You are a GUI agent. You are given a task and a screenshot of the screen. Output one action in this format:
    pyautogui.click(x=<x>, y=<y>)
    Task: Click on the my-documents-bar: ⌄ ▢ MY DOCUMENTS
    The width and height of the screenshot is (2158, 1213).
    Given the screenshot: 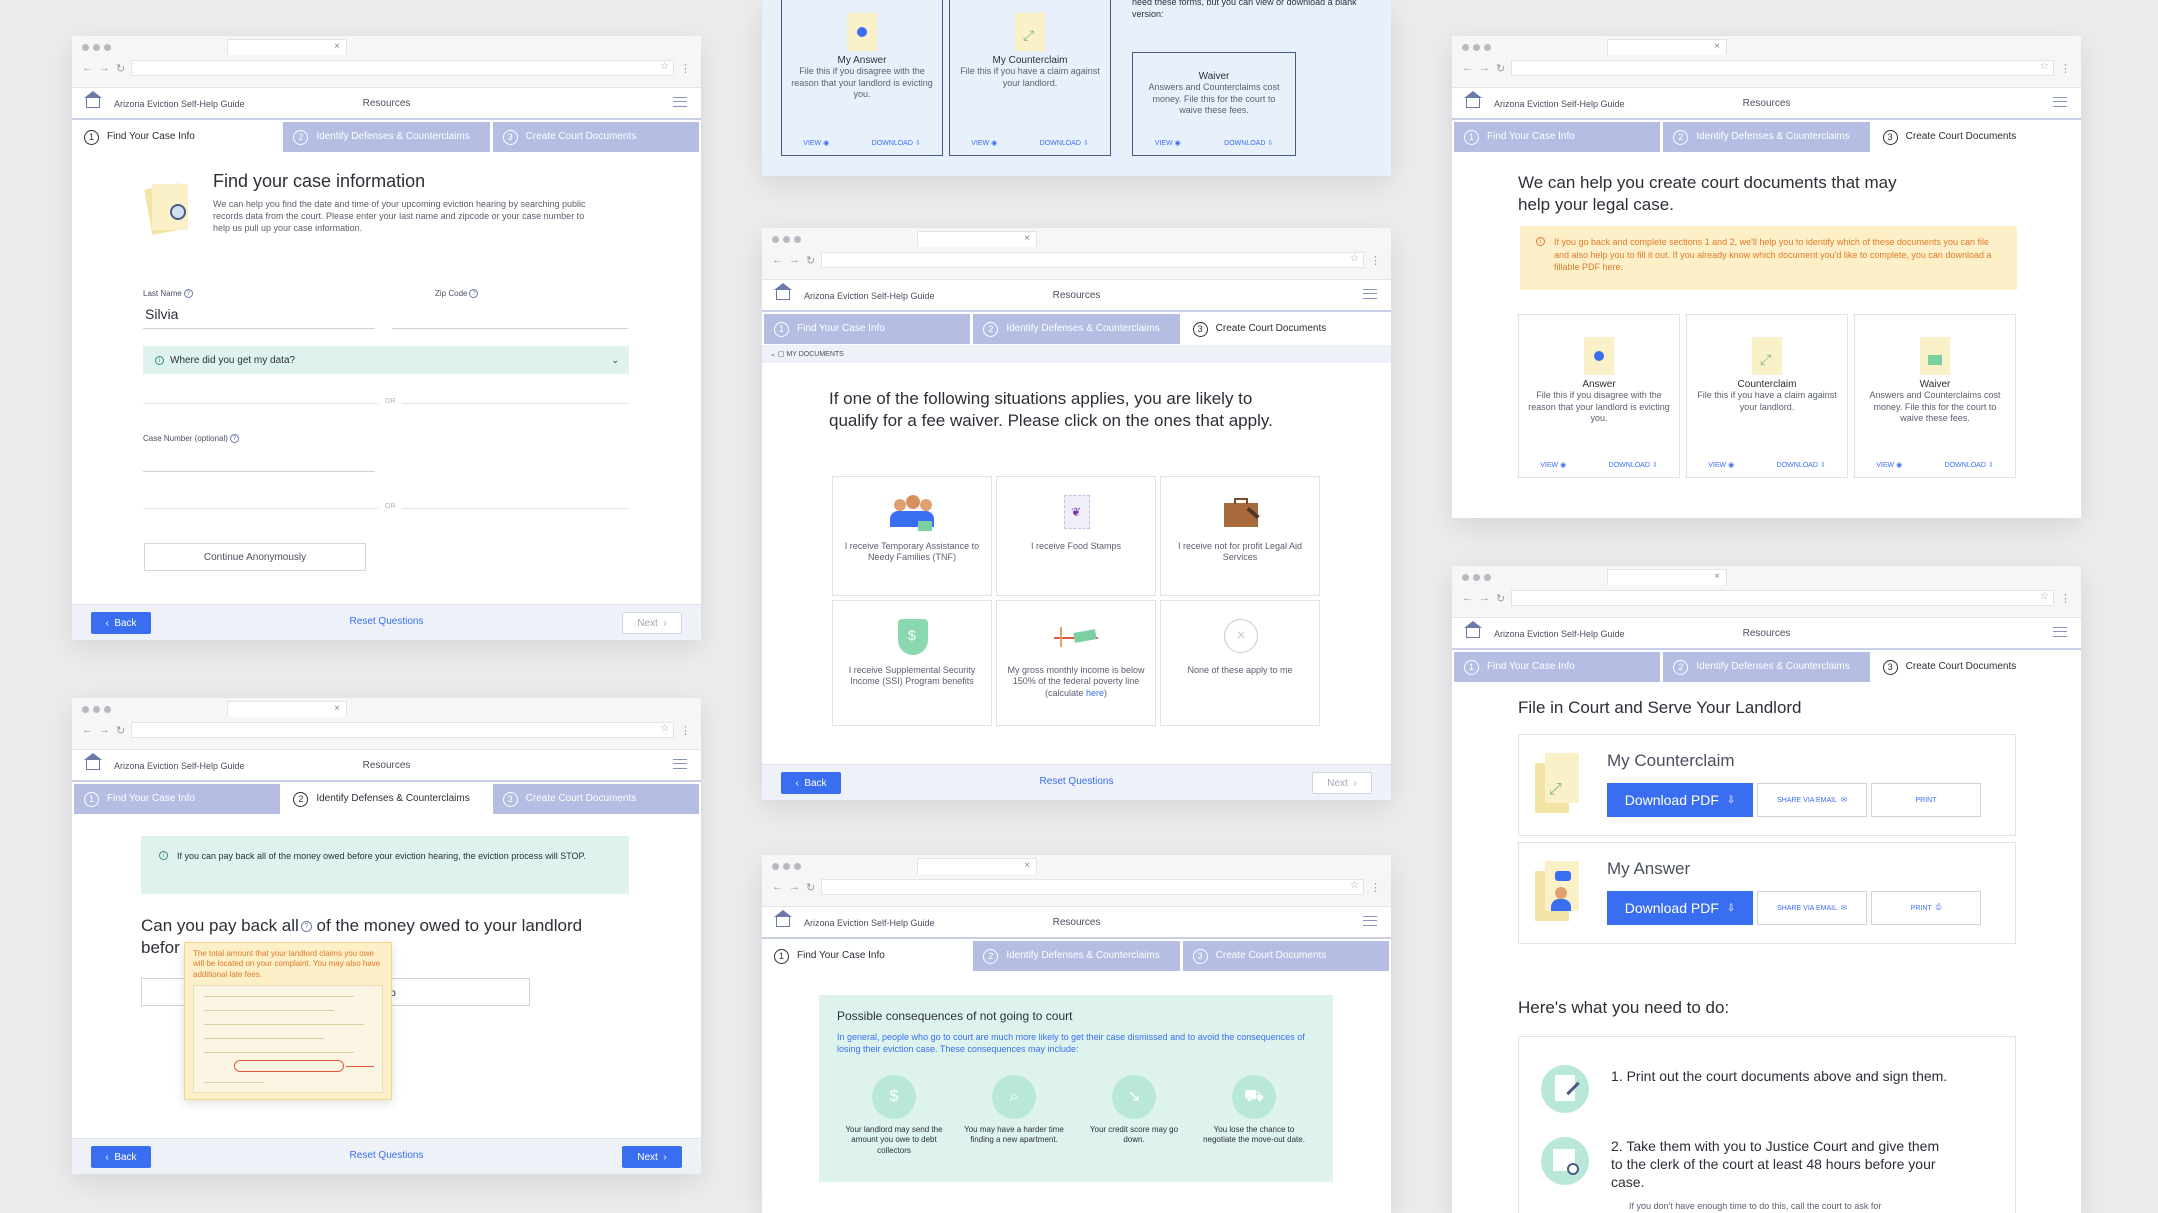 What is the action you would take?
    pyautogui.click(x=1076, y=354)
    